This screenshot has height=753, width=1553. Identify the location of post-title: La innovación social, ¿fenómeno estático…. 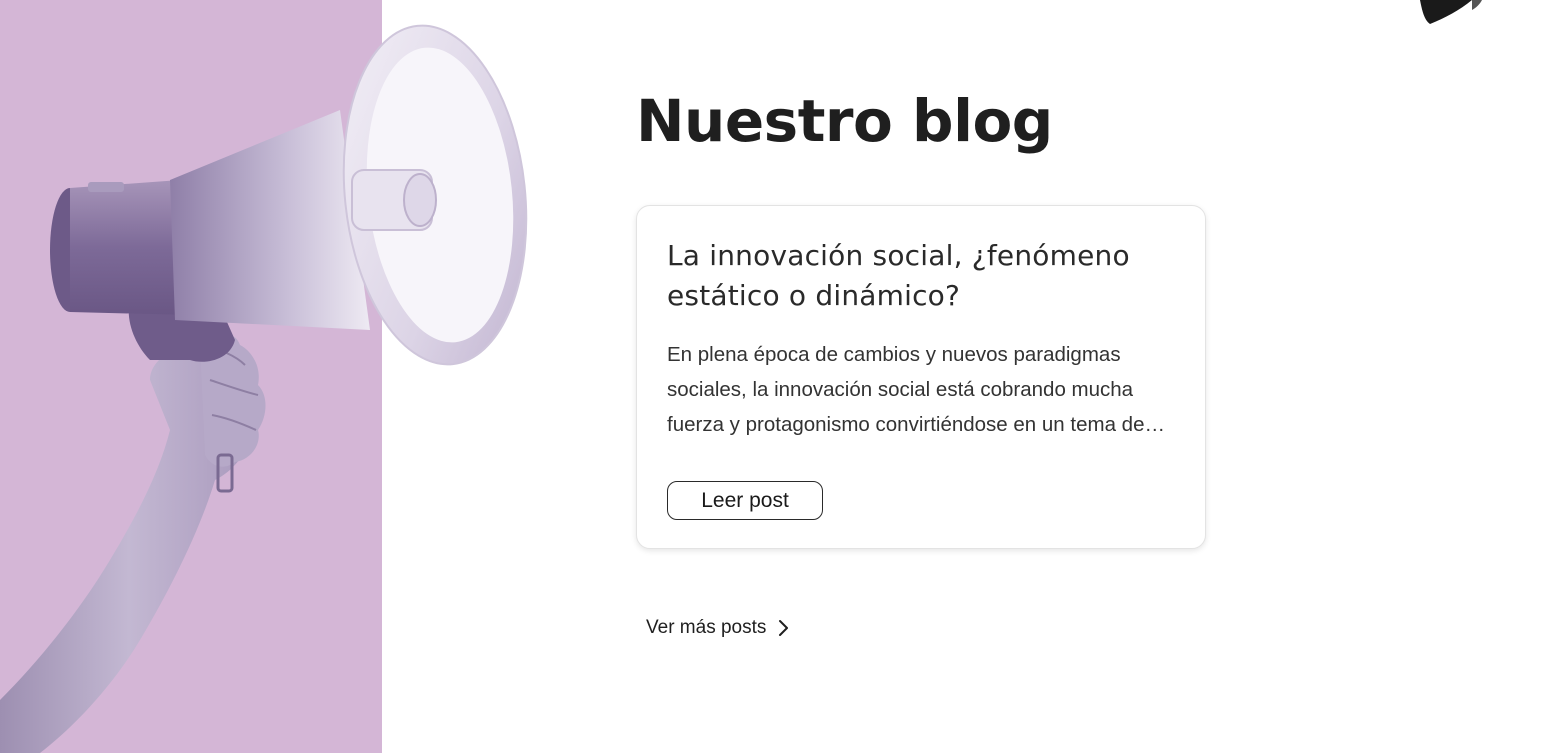
(921, 276).